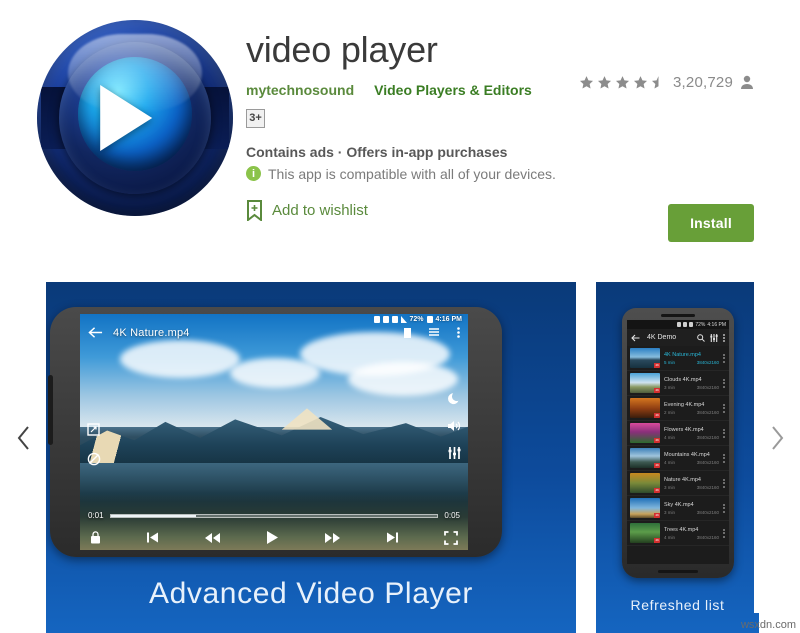 This screenshot has width=800, height=633. I want to click on player-top-bar: 4K Nature.mp4, so click(274, 332).